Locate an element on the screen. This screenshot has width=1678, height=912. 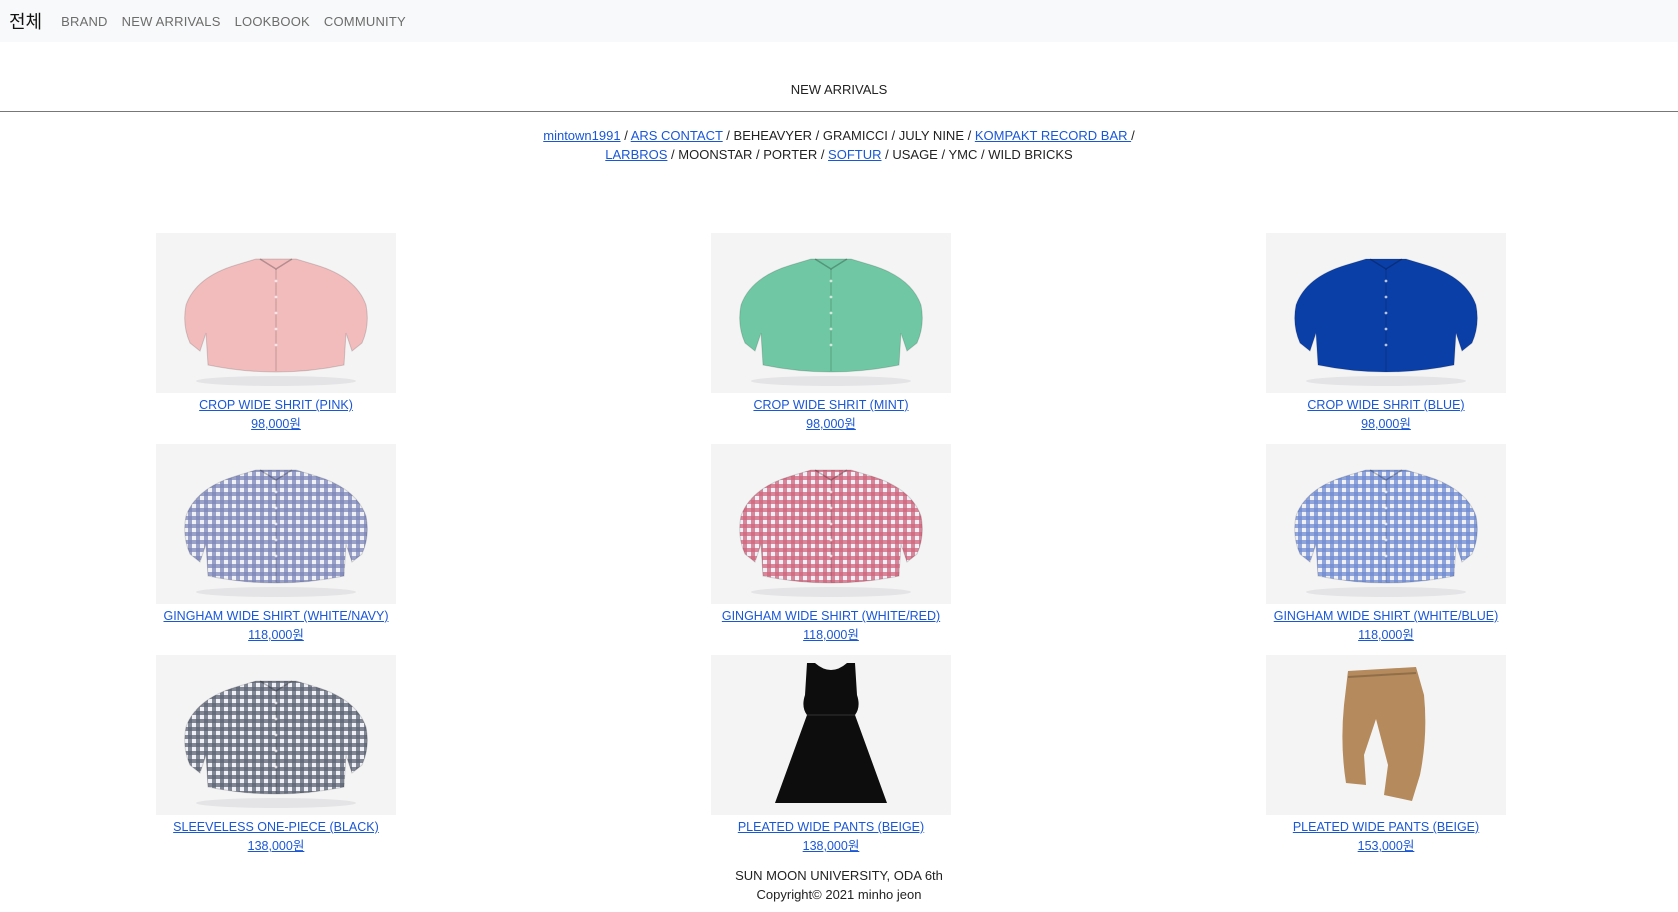
nav-home-link: 전체 is located at coordinates (25, 21).